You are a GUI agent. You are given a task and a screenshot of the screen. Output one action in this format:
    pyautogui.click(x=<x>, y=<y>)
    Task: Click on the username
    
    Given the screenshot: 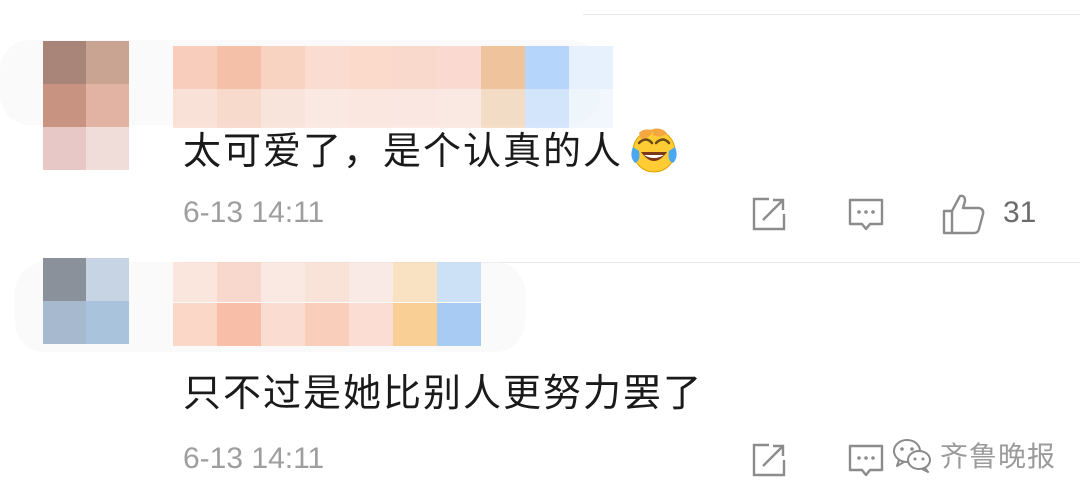 What is the action you would take?
    pyautogui.click(x=327, y=324)
    